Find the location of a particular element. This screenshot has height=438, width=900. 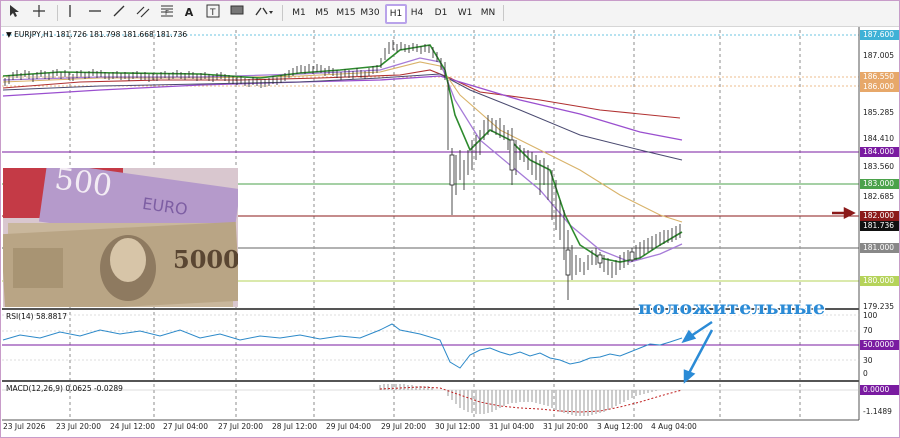

svg-text: T is located at coordinates (212, 13).